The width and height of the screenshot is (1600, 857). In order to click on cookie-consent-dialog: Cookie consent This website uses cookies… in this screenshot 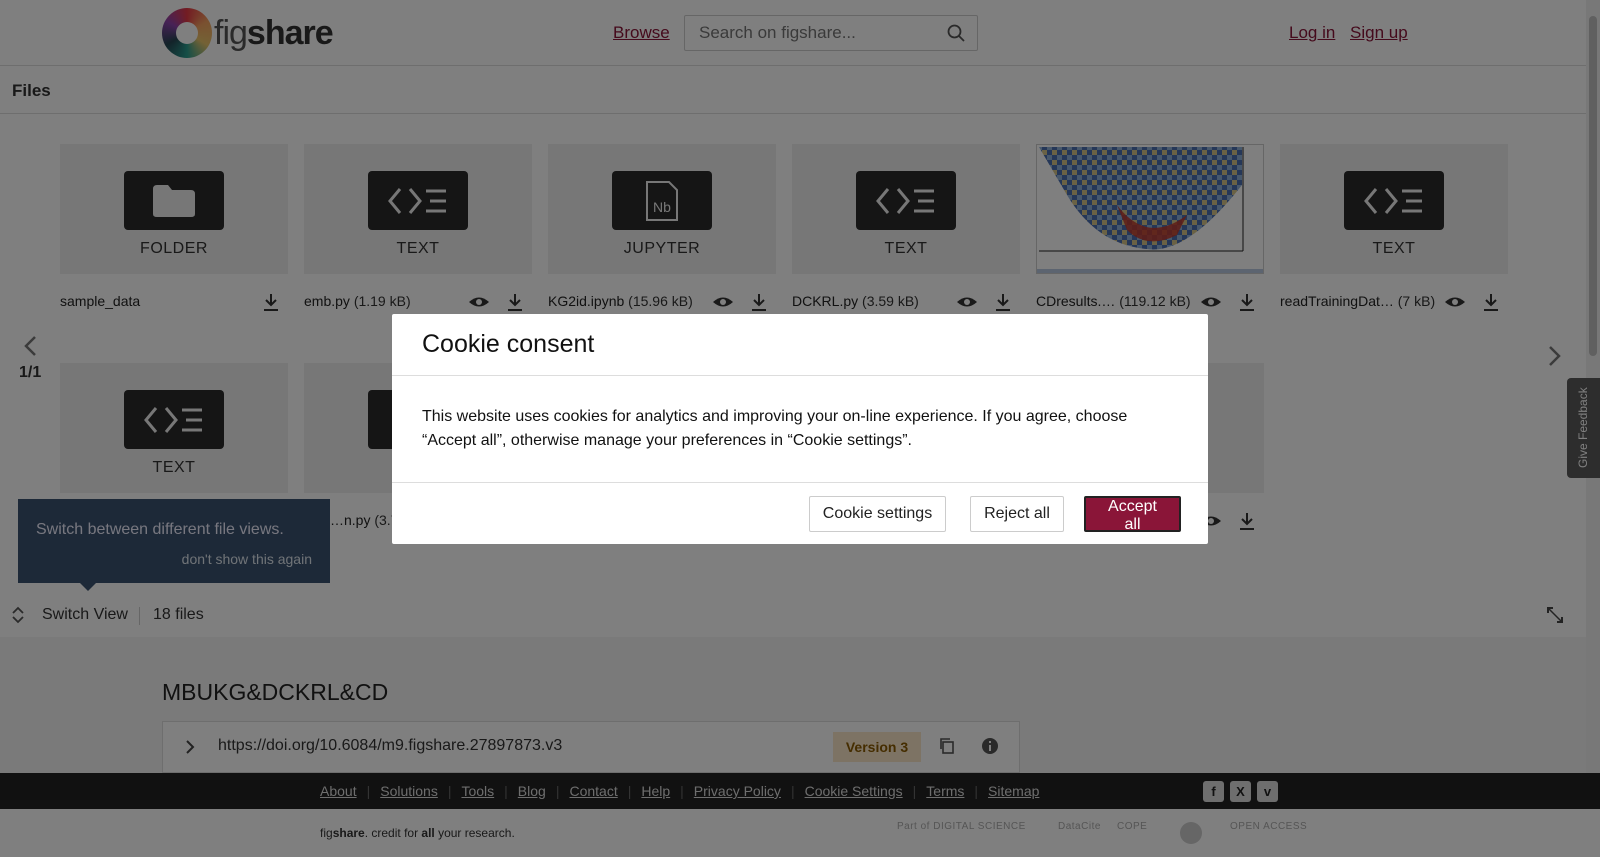, I will do `click(800, 429)`.